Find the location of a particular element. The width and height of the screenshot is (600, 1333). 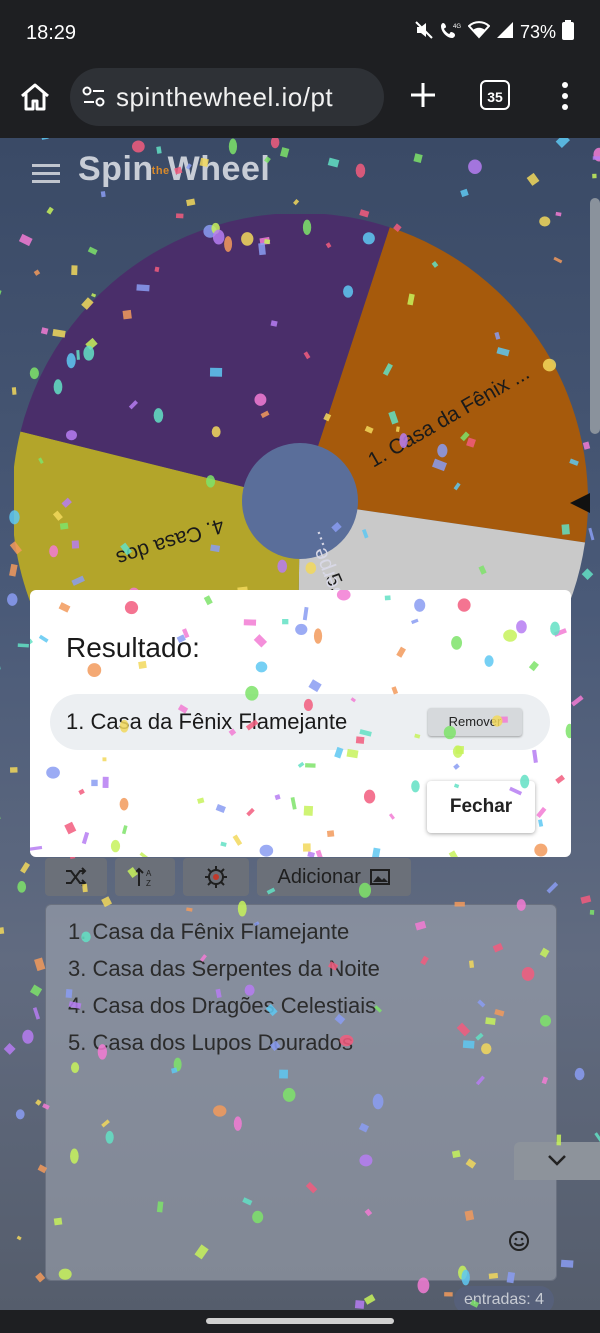

svg-text: A is located at coordinates (149, 873).